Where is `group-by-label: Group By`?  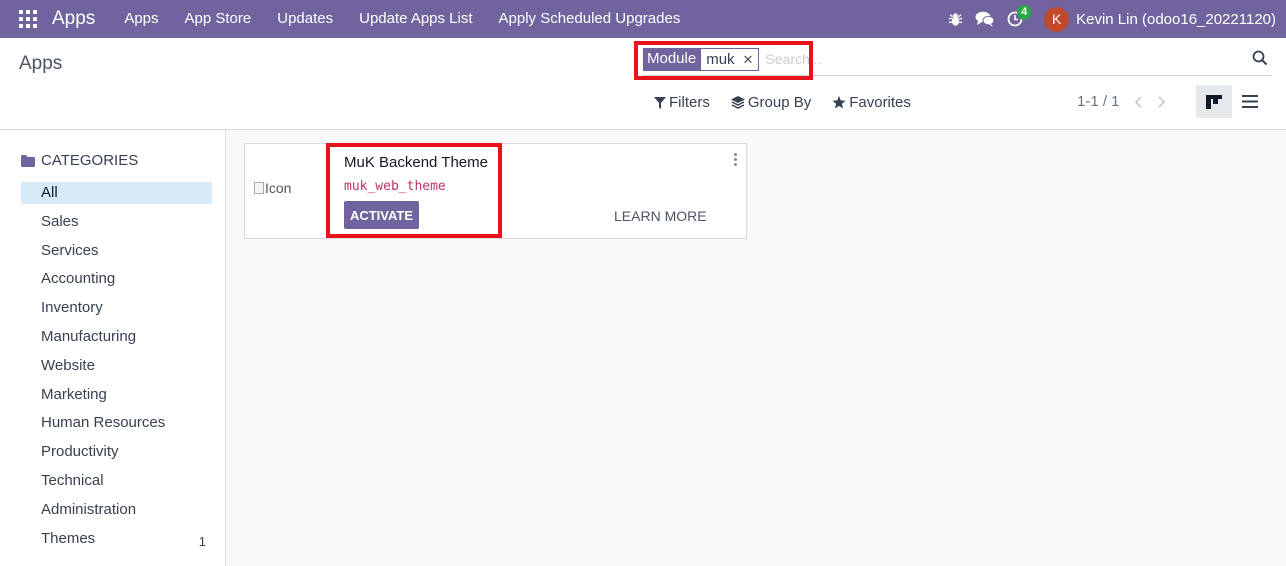
group-by-label: Group By is located at coordinates (779, 102).